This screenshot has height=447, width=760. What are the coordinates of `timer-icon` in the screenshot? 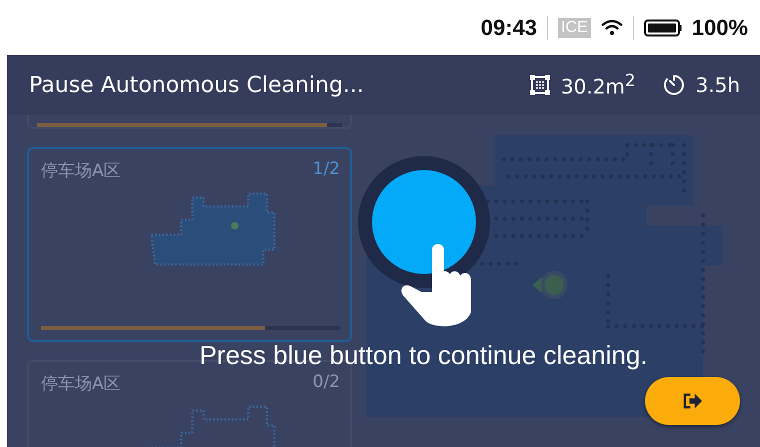 It's located at (674, 85).